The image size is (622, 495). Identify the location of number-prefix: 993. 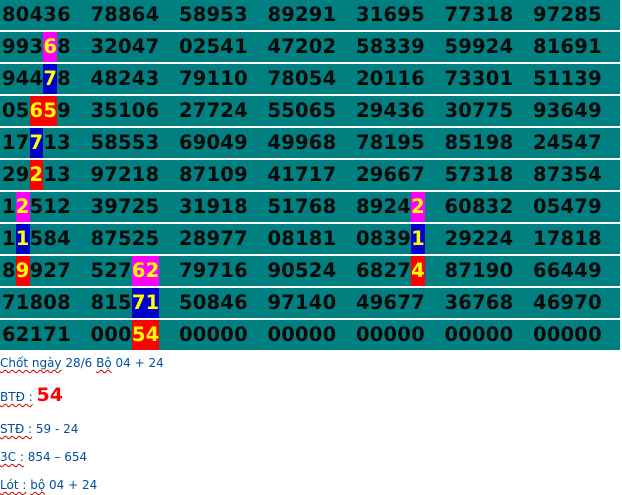
(23, 46).